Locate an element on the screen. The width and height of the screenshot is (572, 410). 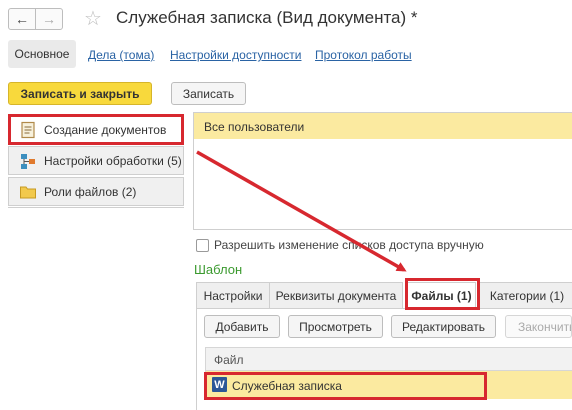
arrow-line is located at coordinates (301, 211).